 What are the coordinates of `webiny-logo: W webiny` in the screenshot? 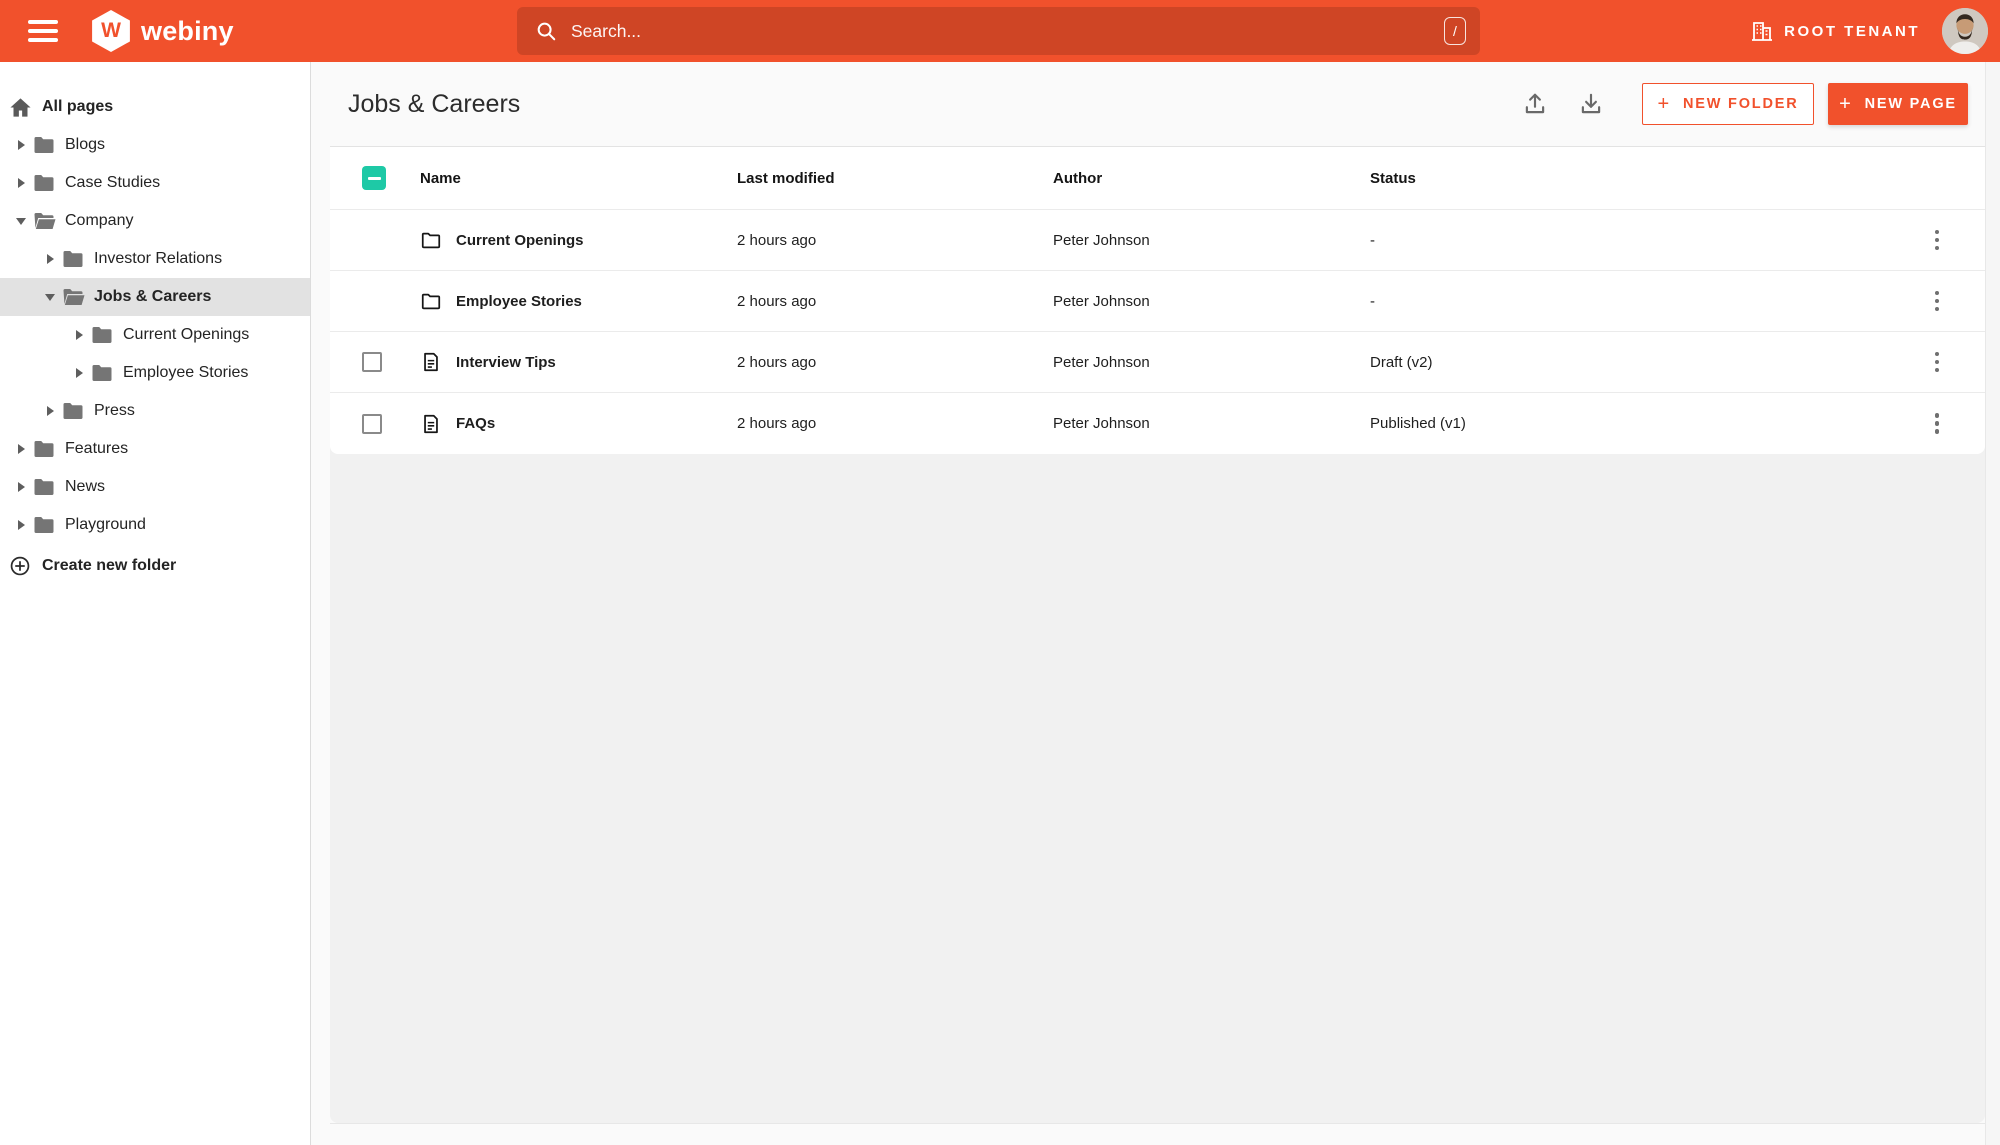 It's located at (162, 31).